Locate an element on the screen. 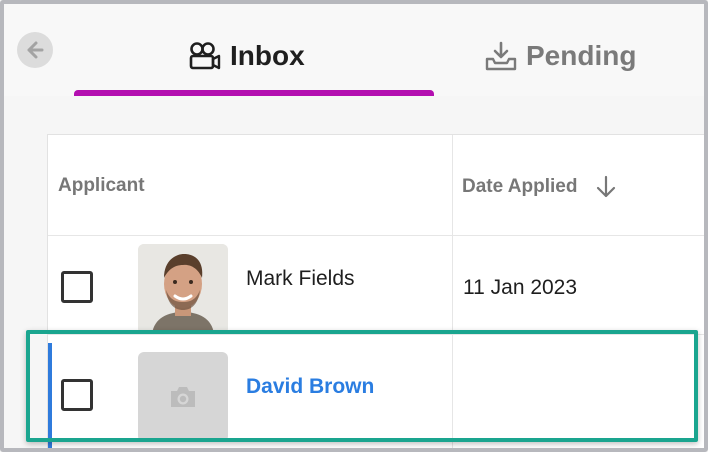  inbox-tray-download-icon is located at coordinates (501, 56).